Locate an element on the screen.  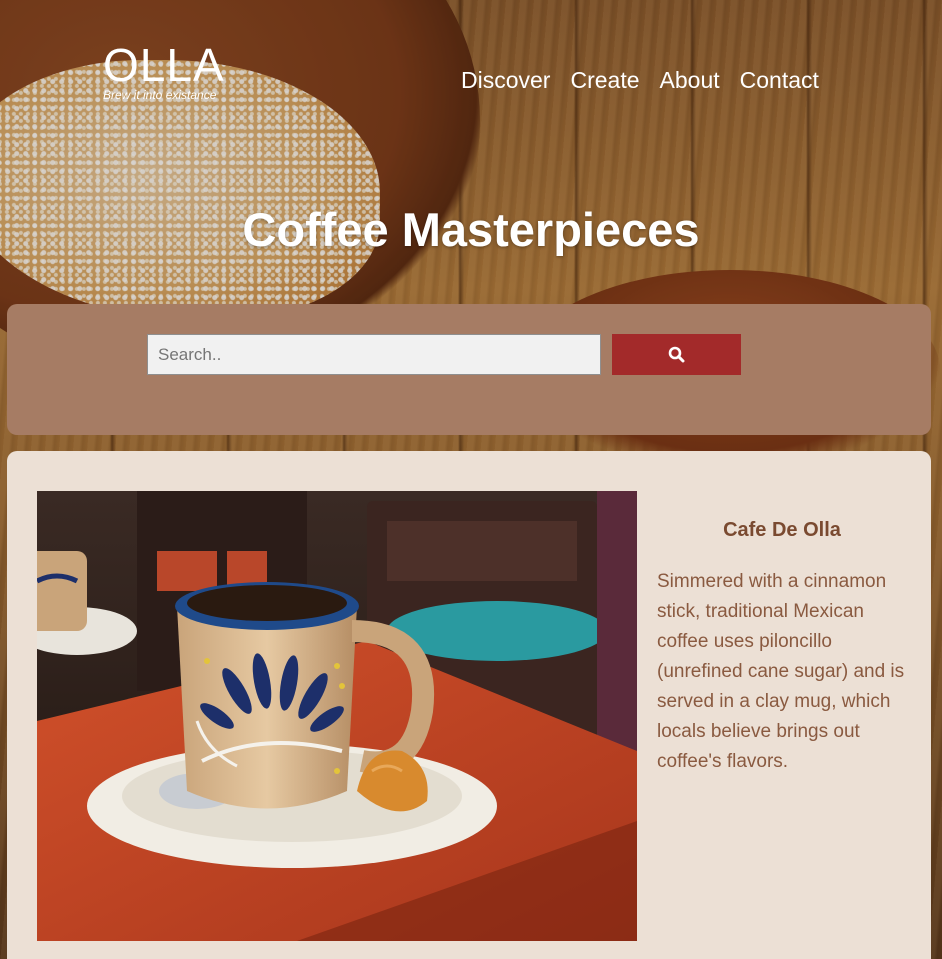
search-panel is located at coordinates (469, 369).